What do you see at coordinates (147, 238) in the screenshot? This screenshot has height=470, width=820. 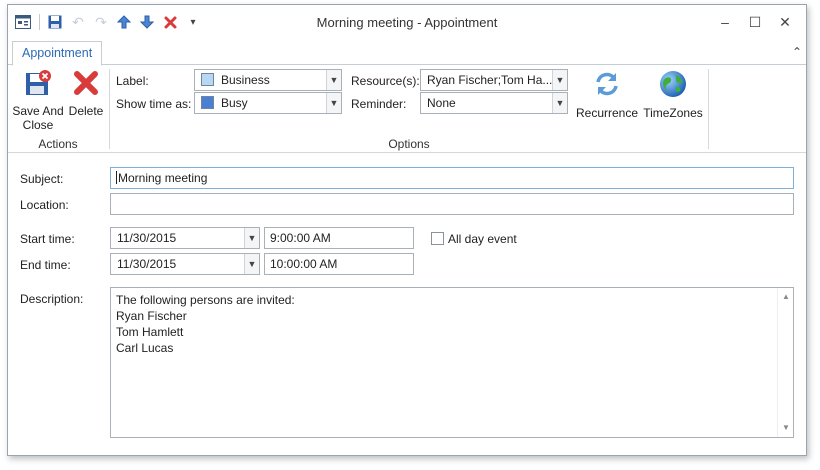 I see `start-date-value: 11/30/2015` at bounding box center [147, 238].